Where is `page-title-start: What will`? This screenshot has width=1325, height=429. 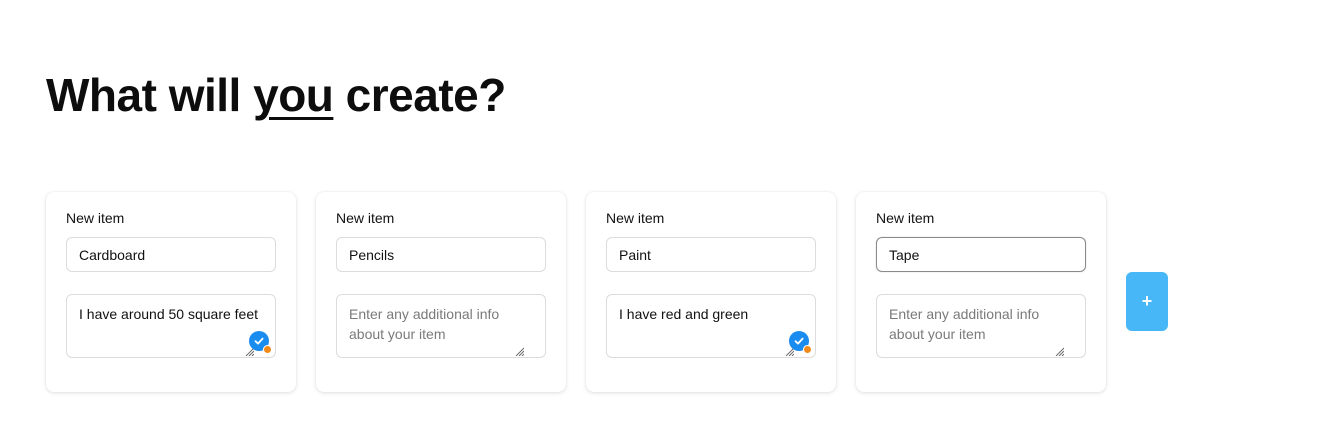
page-title-start: What will is located at coordinates (150, 95).